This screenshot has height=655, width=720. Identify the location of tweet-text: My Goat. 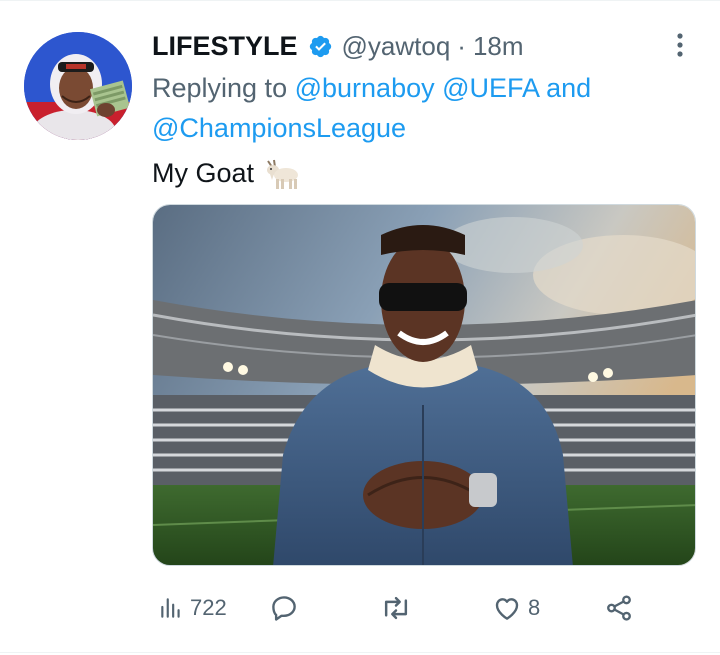
(226, 173).